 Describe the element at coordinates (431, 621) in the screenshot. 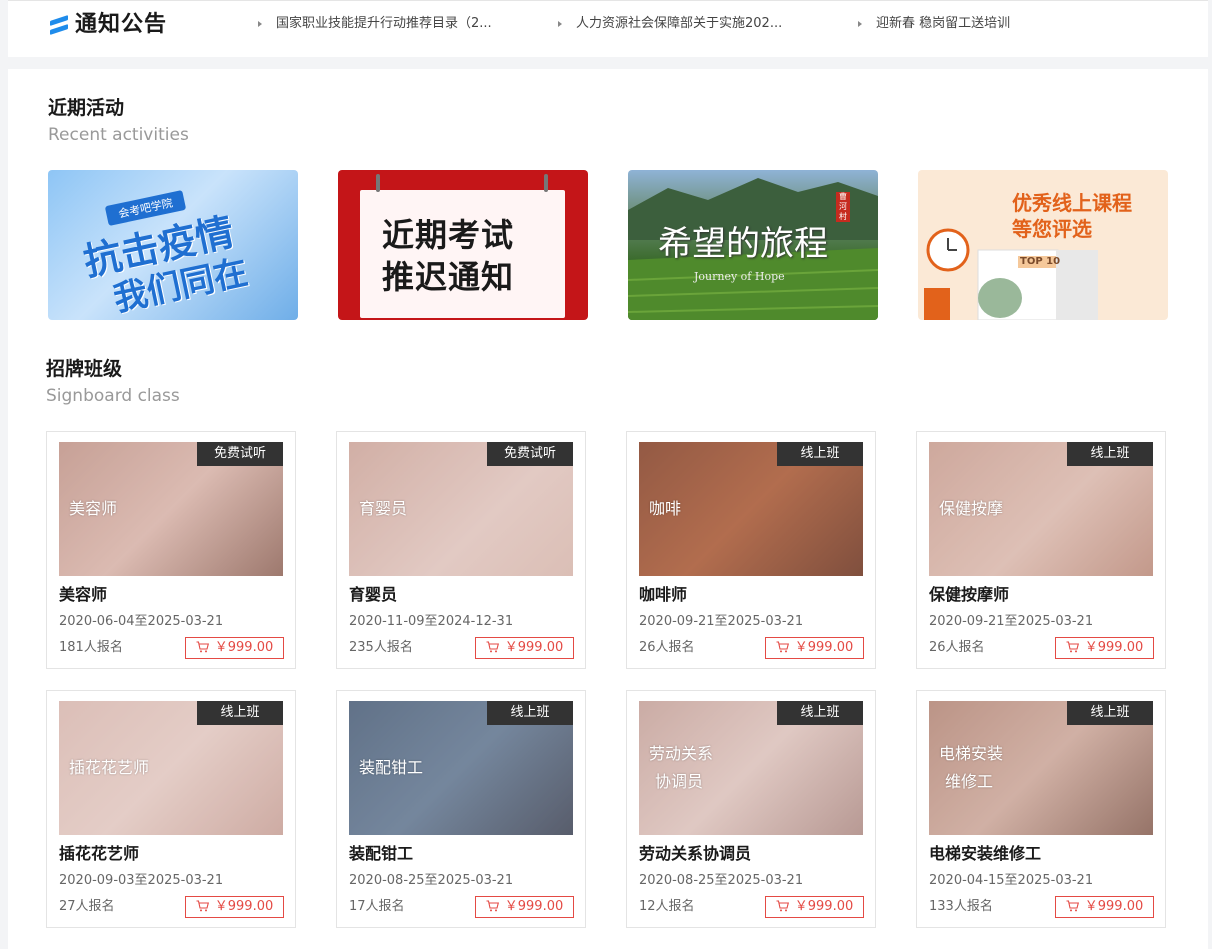

I see `class-date-range: 2020-11-09至2024-12-31` at that location.